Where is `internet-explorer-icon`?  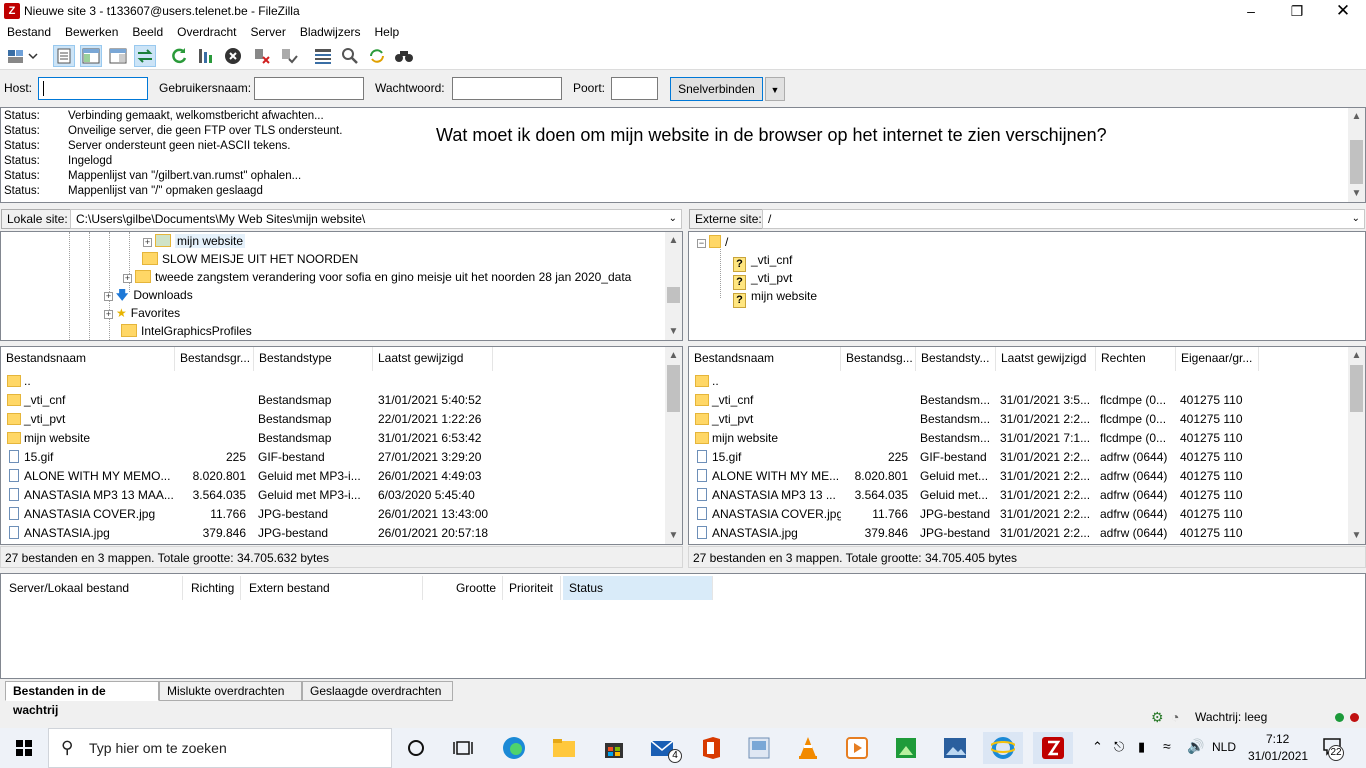
internet-explorer-icon is located at coordinates (1003, 748).